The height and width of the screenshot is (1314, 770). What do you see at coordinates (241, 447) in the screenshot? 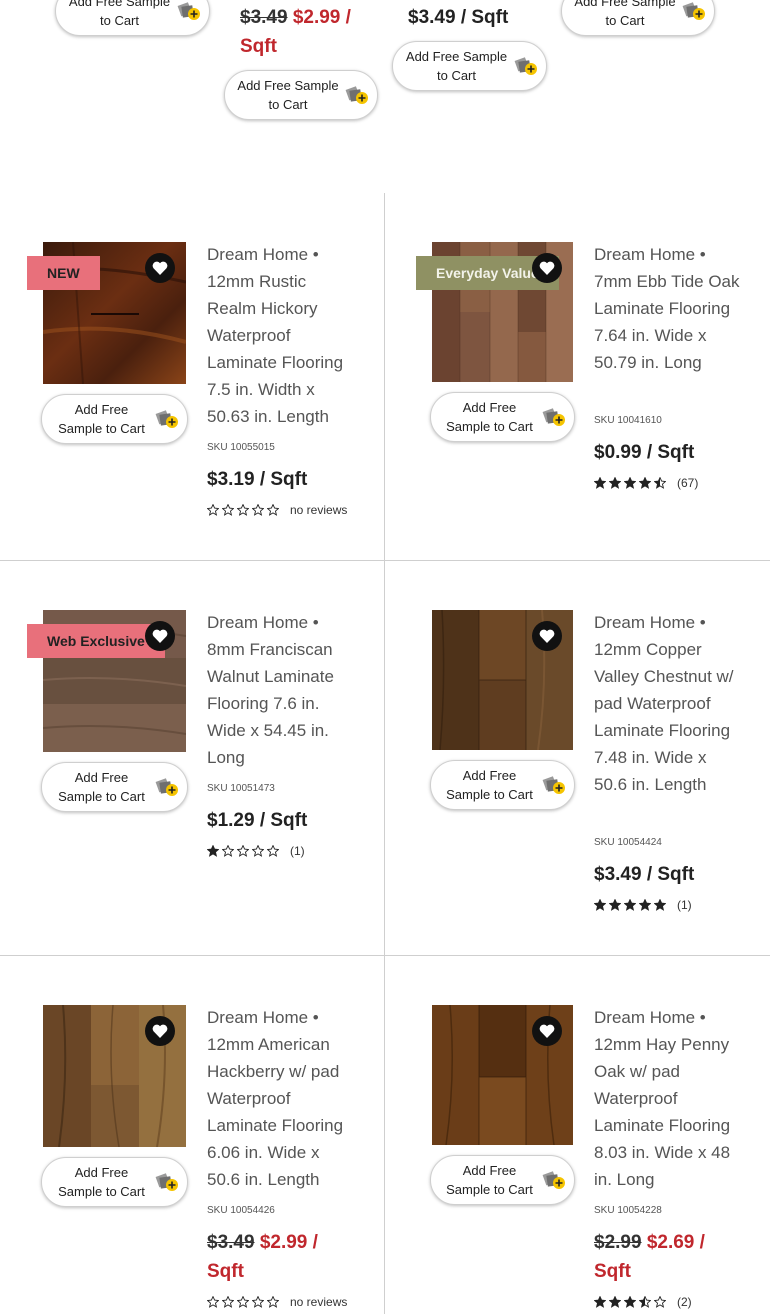
I see `product-sku: SKU 10055015` at bounding box center [241, 447].